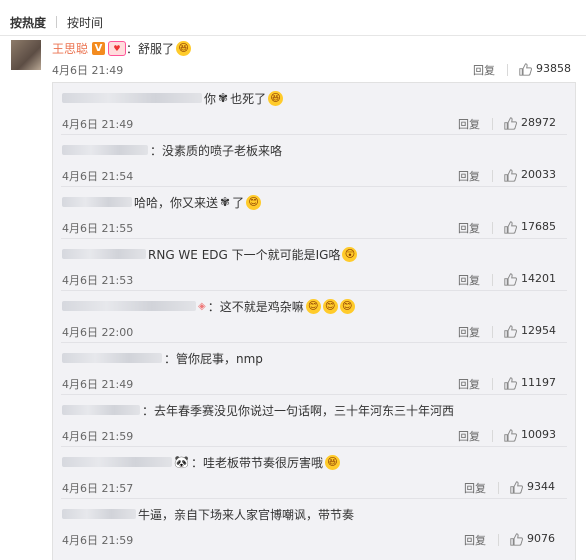 Image resolution: width=586 pixels, height=560 pixels. What do you see at coordinates (70, 48) in the screenshot?
I see `username-link: 王思聪` at bounding box center [70, 48].